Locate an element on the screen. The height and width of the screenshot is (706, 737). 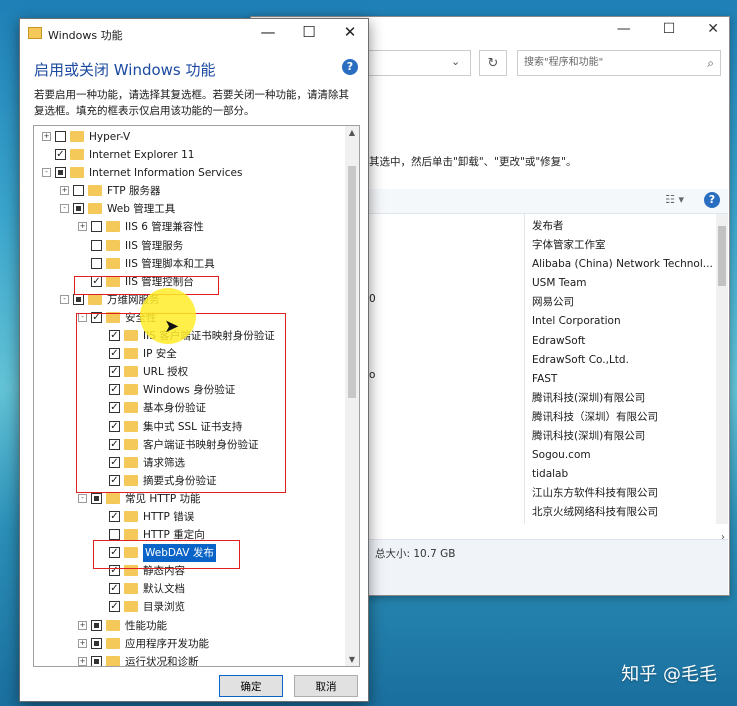
feature-label: 请求筛选 is located at coordinates (164, 463).